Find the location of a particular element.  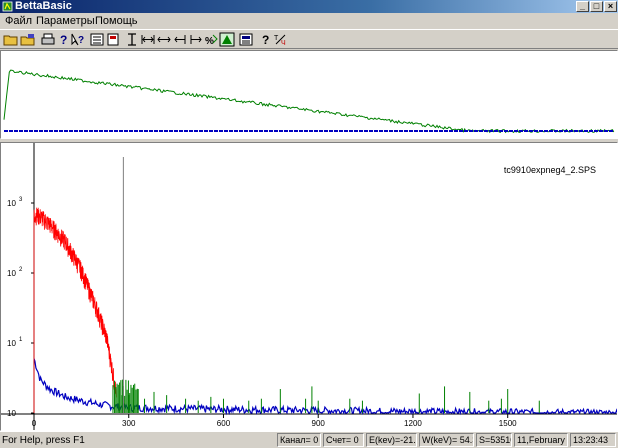

settings-button: TЧ is located at coordinates (281, 39).